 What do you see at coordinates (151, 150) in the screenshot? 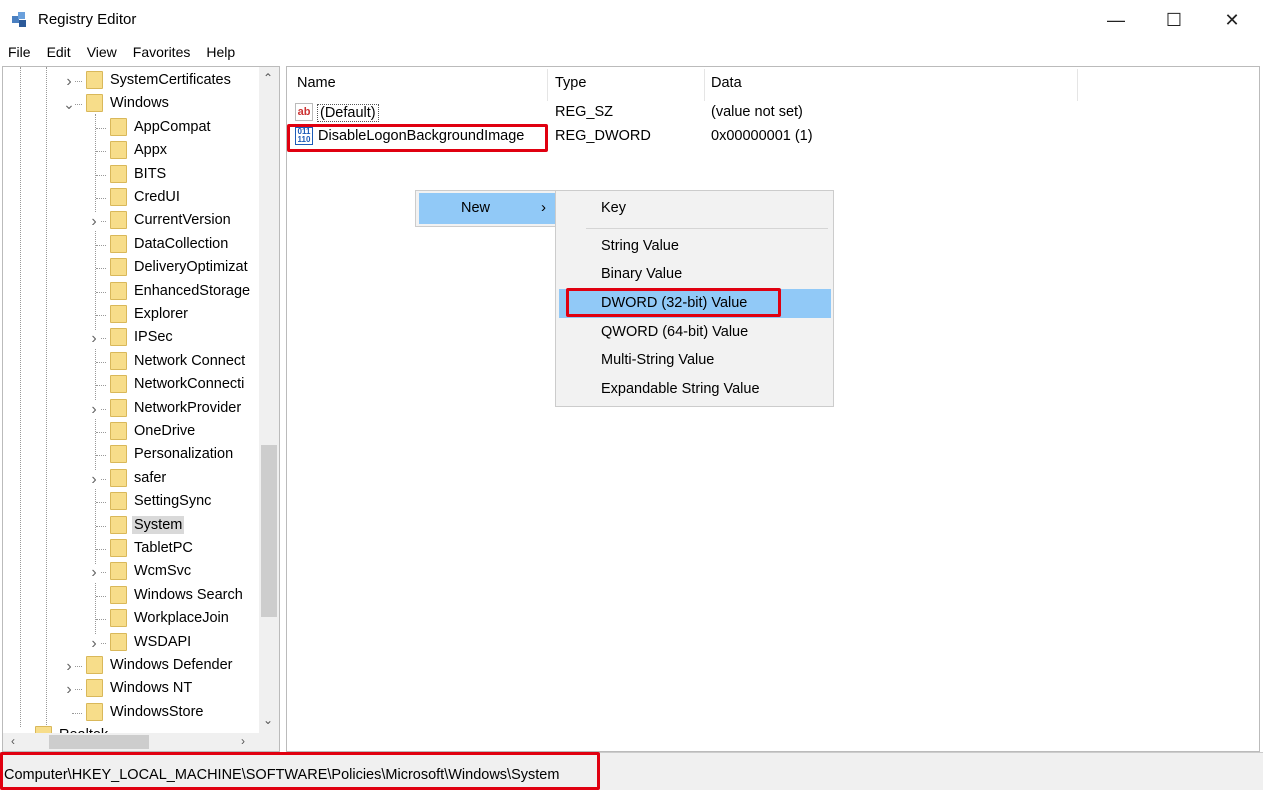
I see `tree-item-label: Appx` at bounding box center [151, 150].